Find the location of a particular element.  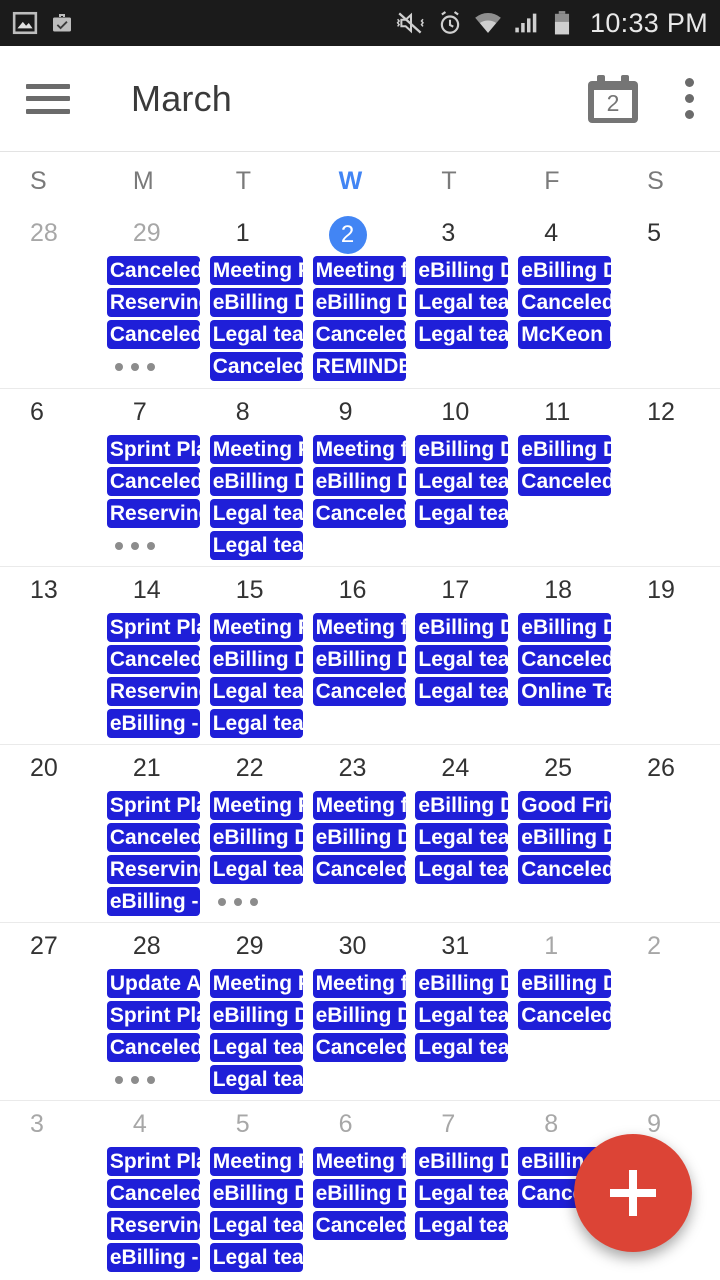

day-cell: 16 Meeting f eBilling D Canceled is located at coordinates (360, 655).